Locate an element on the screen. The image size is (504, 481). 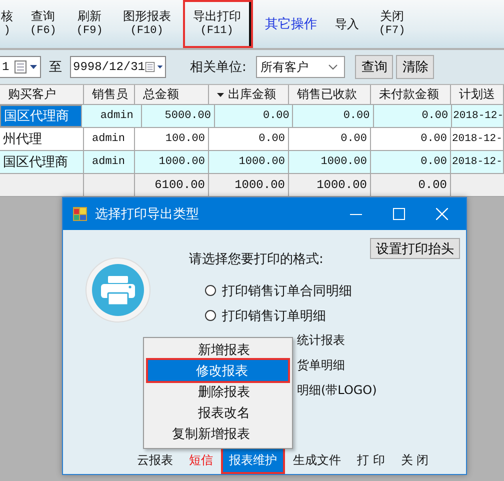
column-header: 购买客户 is located at coordinates (42, 94).